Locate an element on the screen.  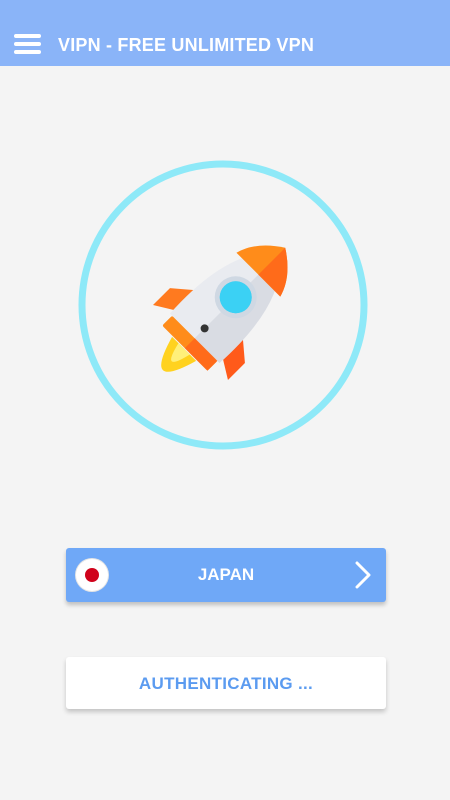
hamburger-menu-icon is located at coordinates (27, 36).